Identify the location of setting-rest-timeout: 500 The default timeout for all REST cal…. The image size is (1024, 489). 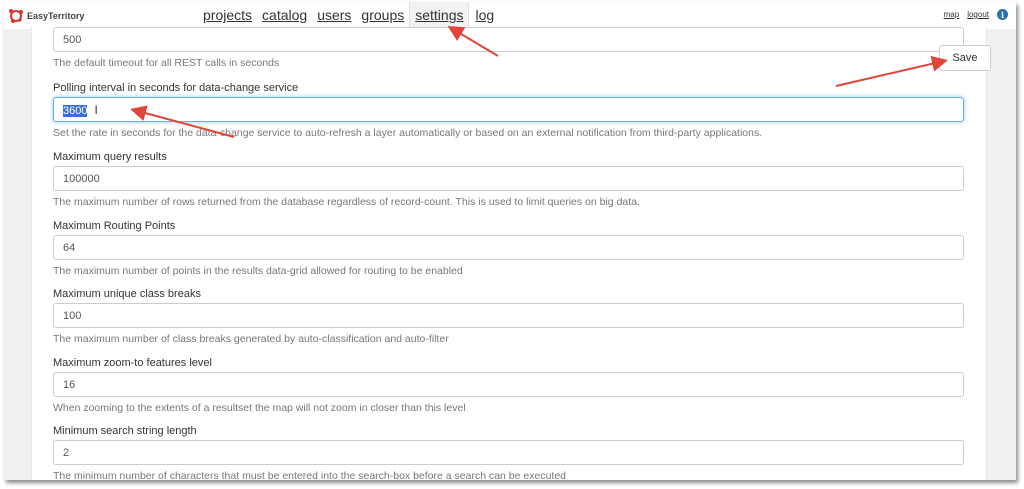
(510, 48).